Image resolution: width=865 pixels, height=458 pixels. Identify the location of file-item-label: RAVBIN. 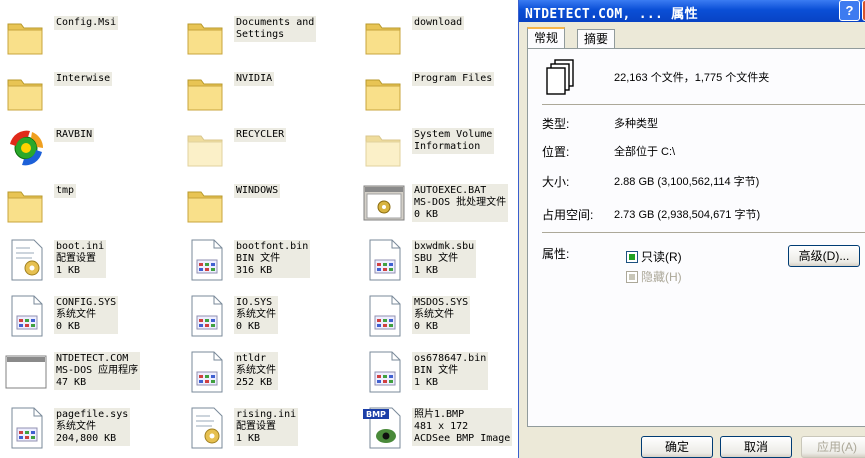
(74, 135).